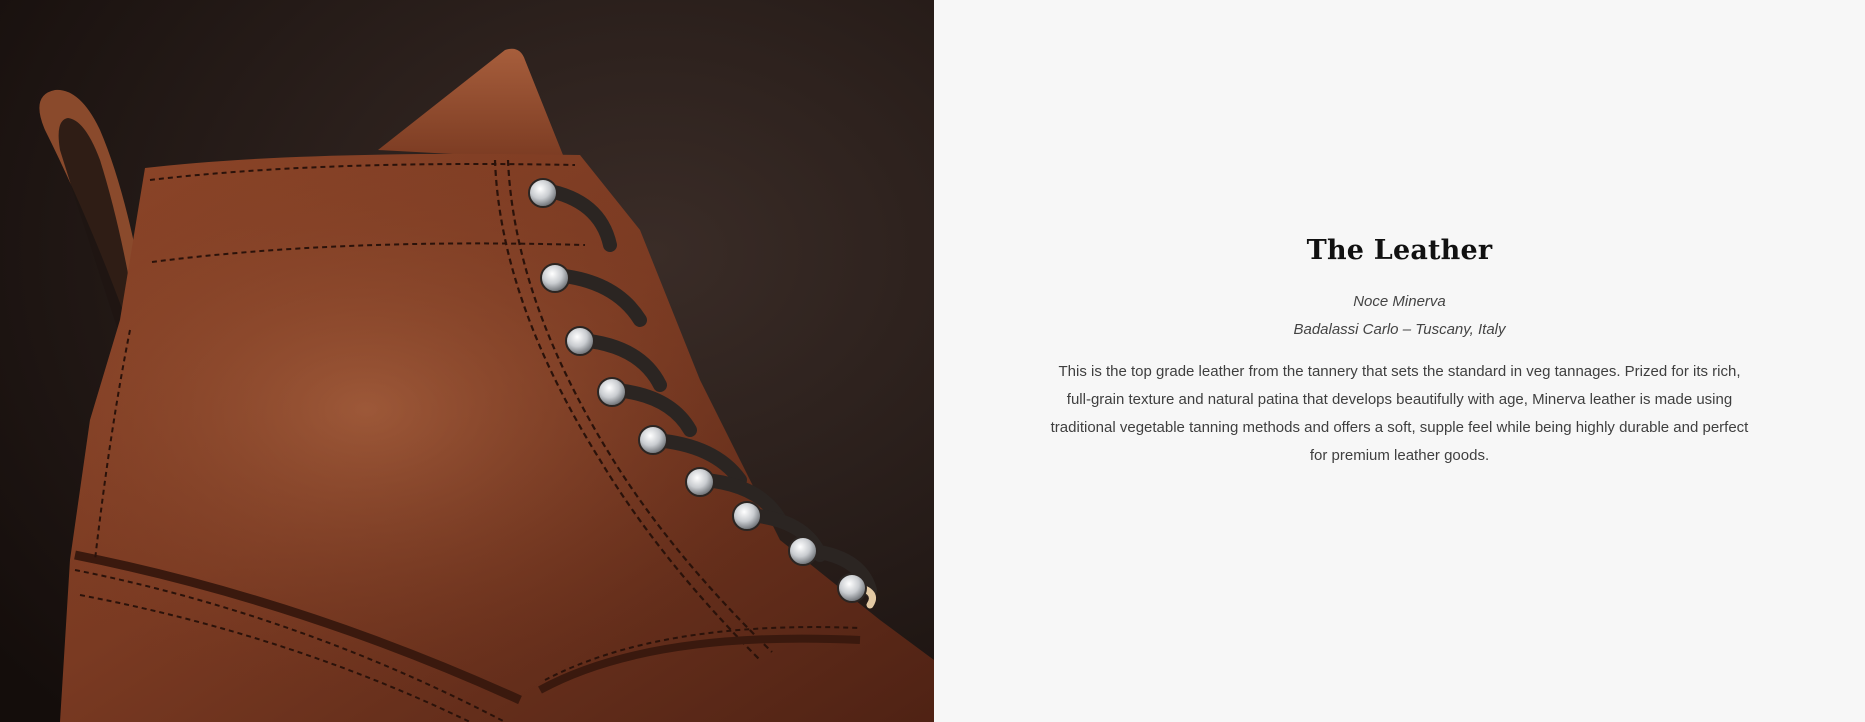 This screenshot has width=1865, height=722. Describe the element at coordinates (1399, 301) in the screenshot. I see `leather-name: Noce Minerva` at that location.